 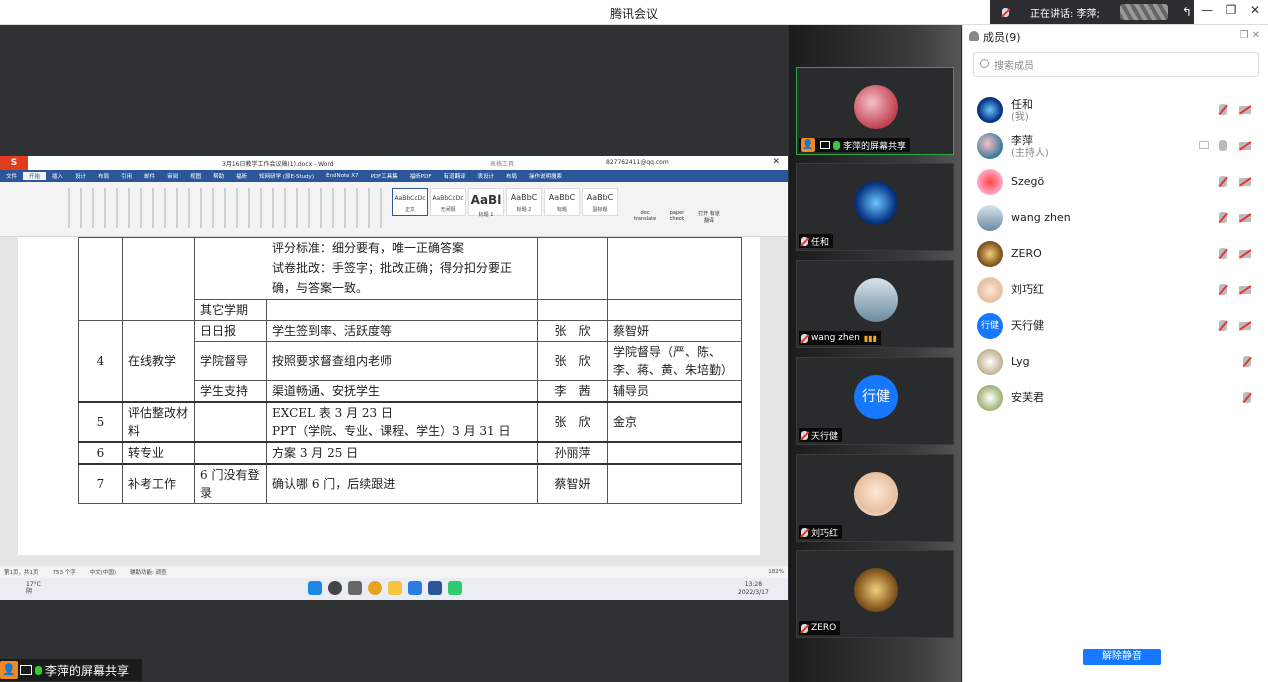 What do you see at coordinates (1122, 182) in the screenshot?
I see `member-item: Szegö` at bounding box center [1122, 182].